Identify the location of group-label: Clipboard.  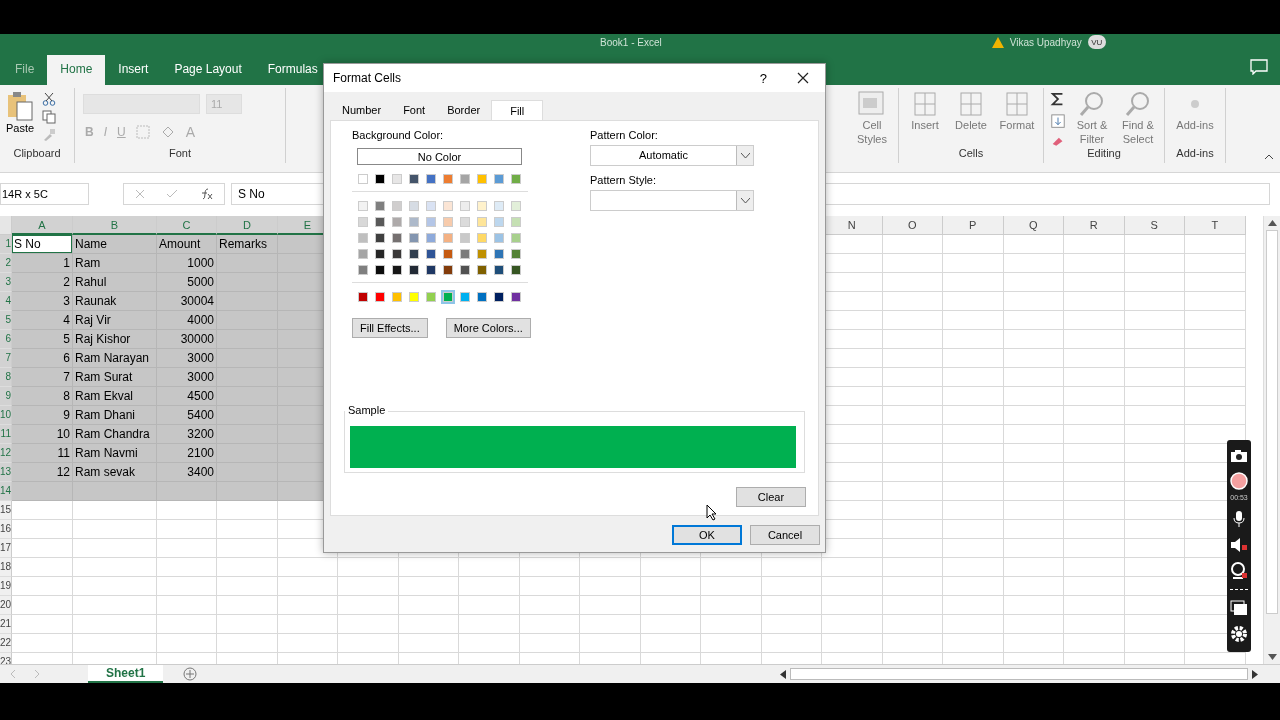
(37, 153).